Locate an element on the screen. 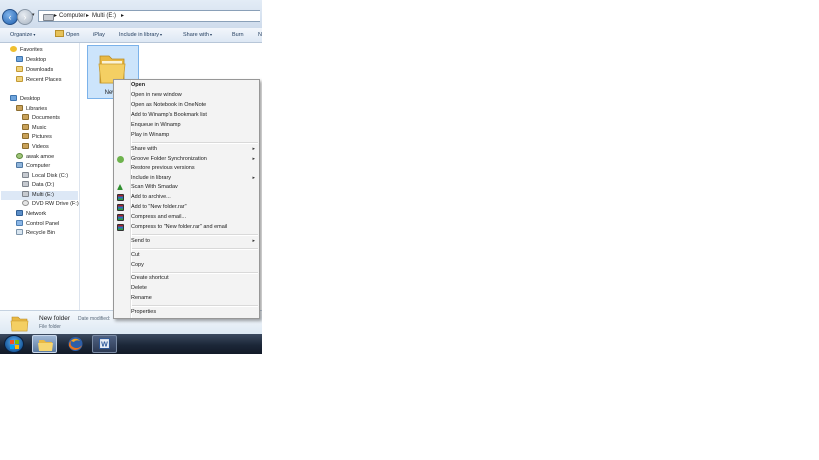  open-button: Open is located at coordinates (67, 35).